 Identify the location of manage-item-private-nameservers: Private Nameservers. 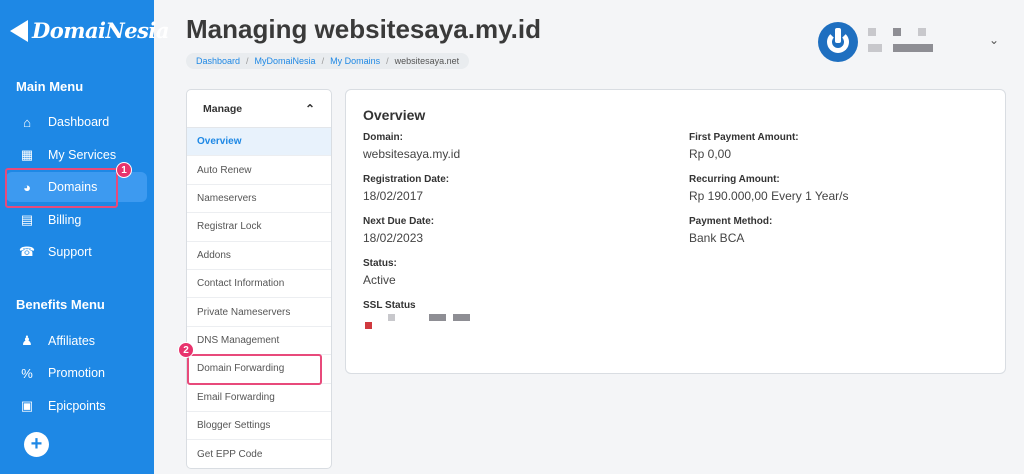
(259, 312).